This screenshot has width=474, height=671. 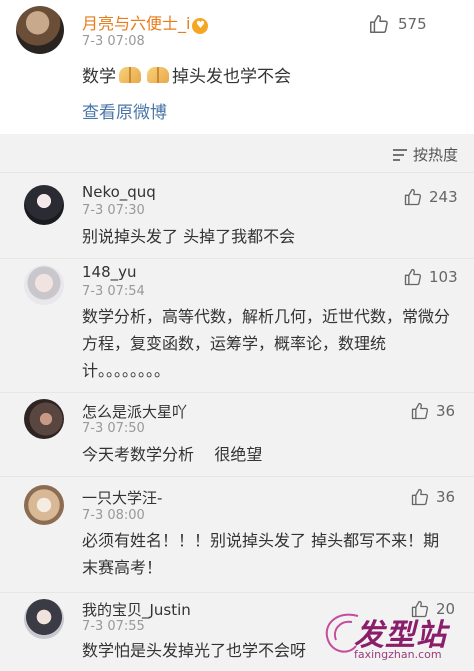 What do you see at coordinates (109, 272) in the screenshot?
I see `commenter-name: 148_yu` at bounding box center [109, 272].